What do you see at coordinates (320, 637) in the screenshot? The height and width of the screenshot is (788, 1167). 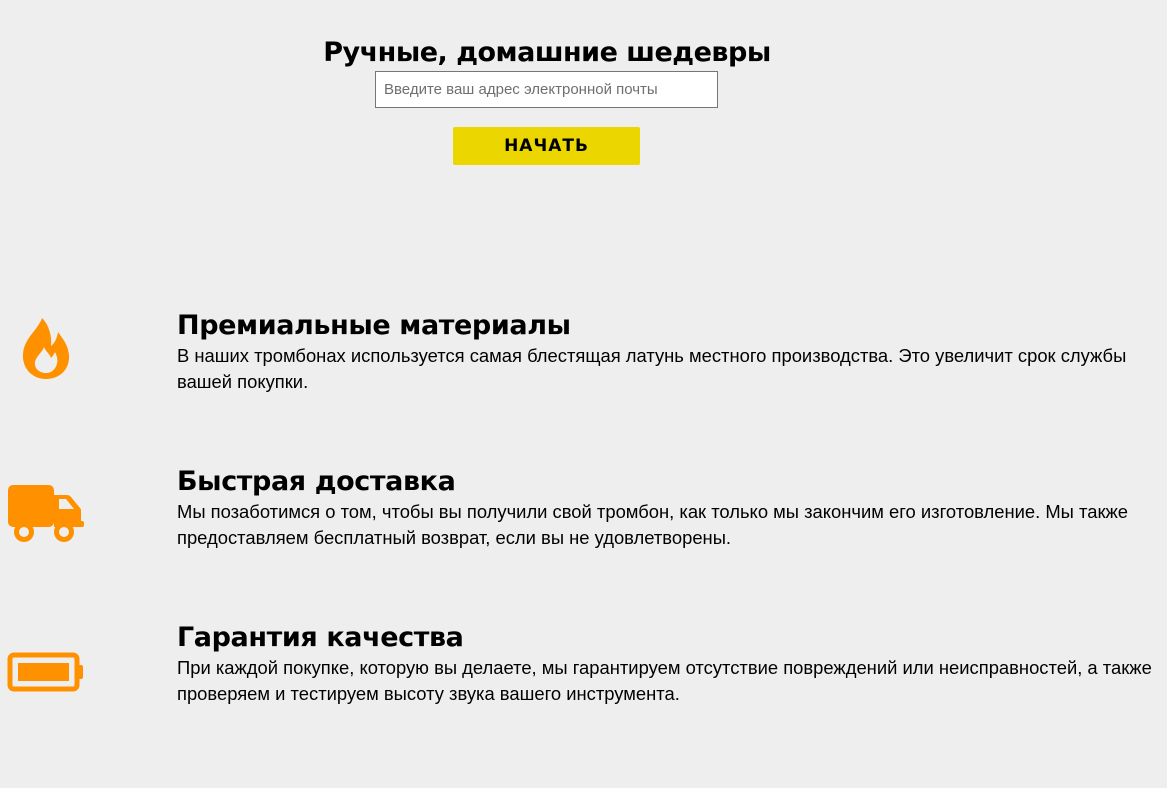 I see `feature-title: Гарантия качества` at bounding box center [320, 637].